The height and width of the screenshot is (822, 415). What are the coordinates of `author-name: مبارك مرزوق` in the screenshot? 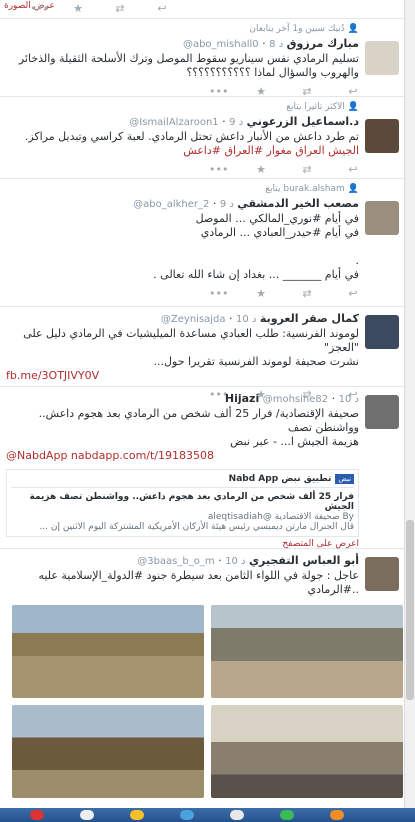 It's located at (323, 43).